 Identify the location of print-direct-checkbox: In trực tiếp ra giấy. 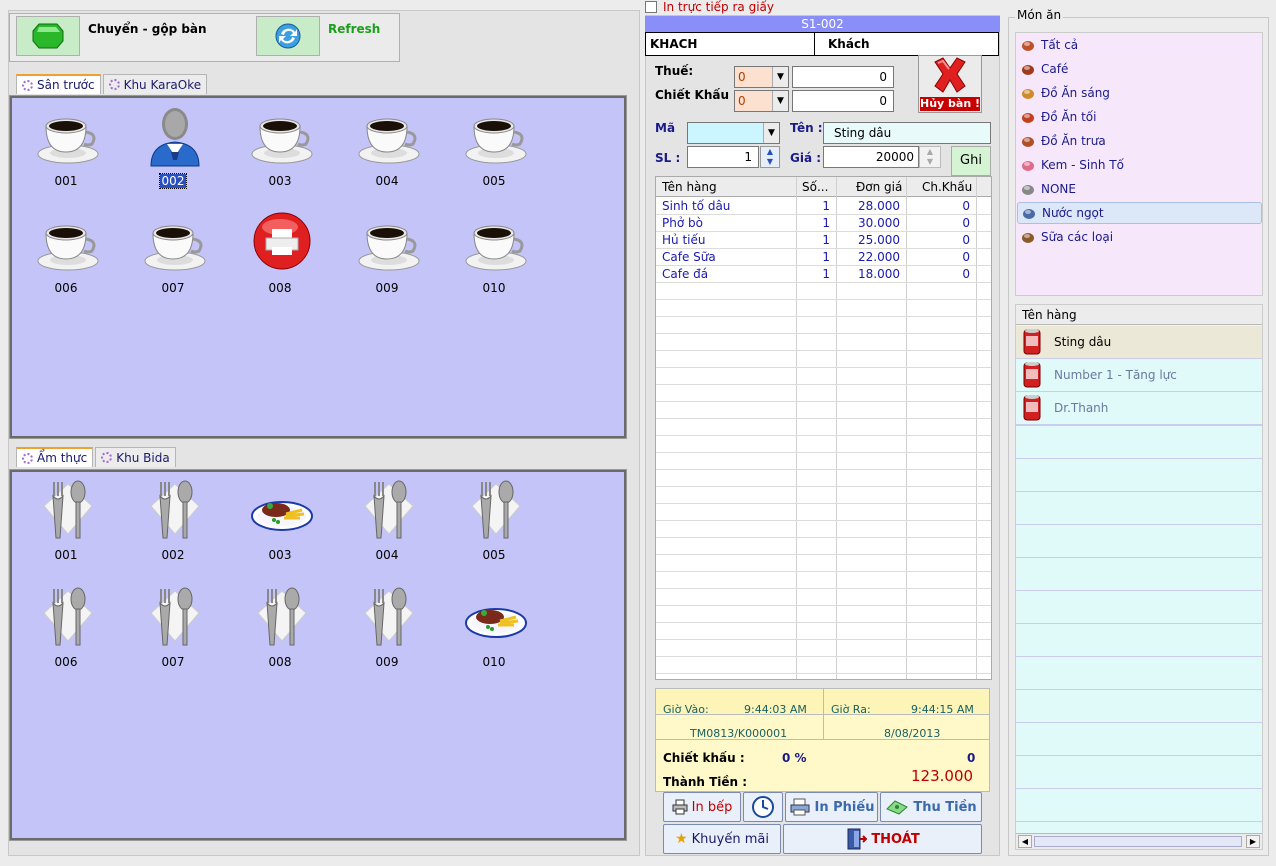
(709, 7).